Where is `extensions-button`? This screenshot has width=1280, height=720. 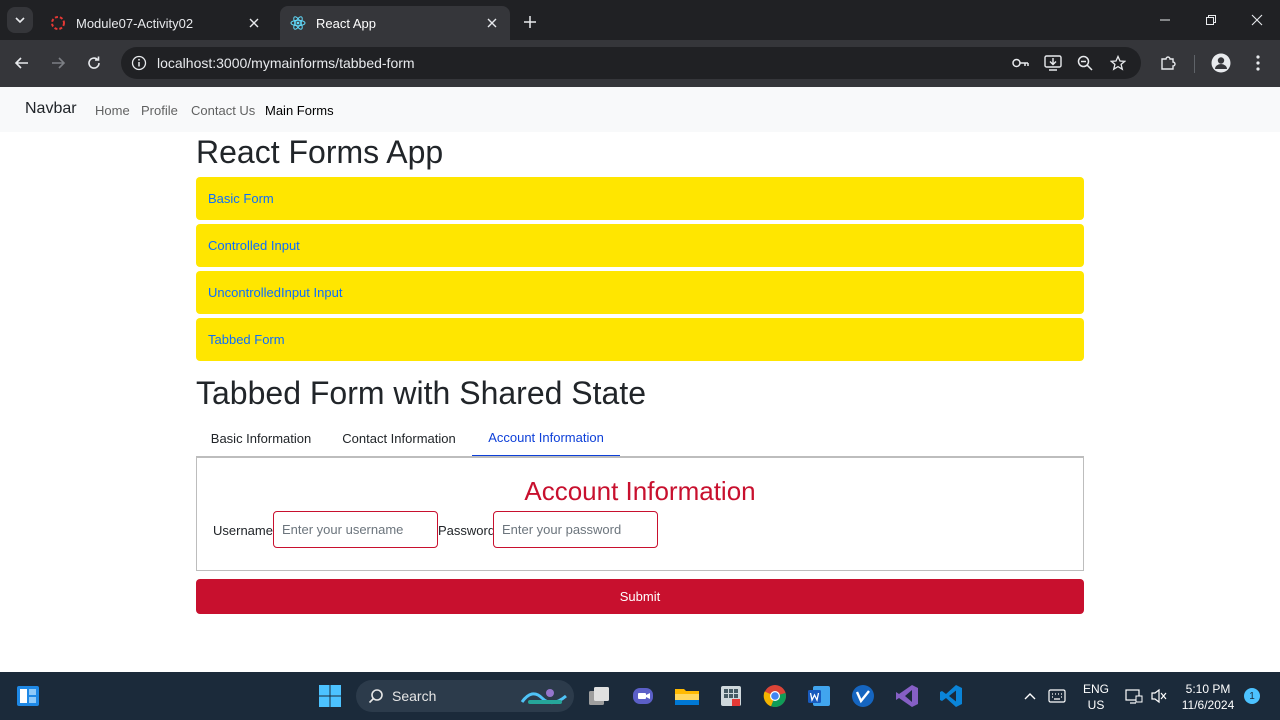
extensions-button is located at coordinates (1168, 63).